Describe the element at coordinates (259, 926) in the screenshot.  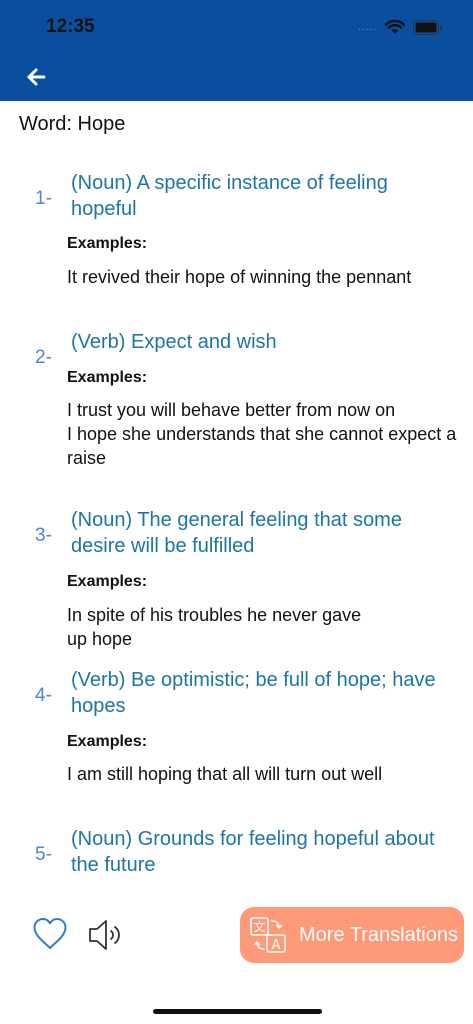
I see `svg-text: 文` at that location.